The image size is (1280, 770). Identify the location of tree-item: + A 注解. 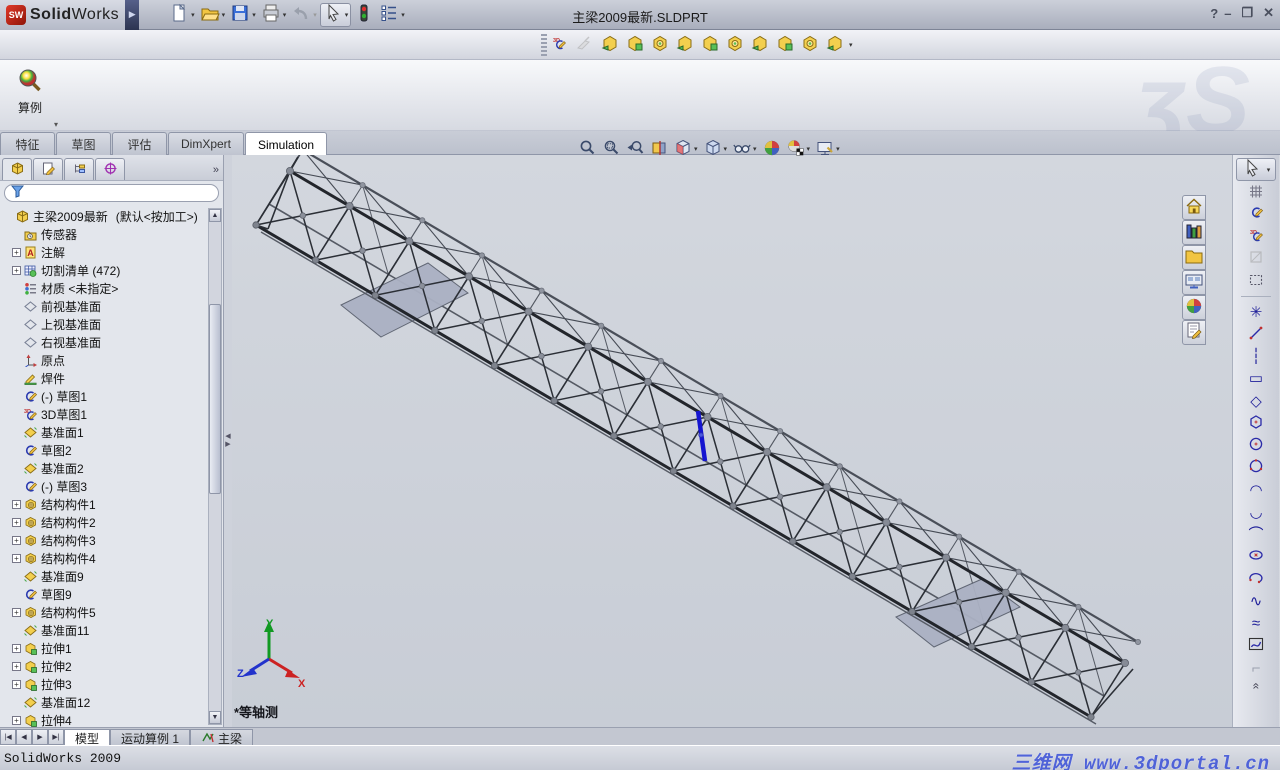
(105, 252).